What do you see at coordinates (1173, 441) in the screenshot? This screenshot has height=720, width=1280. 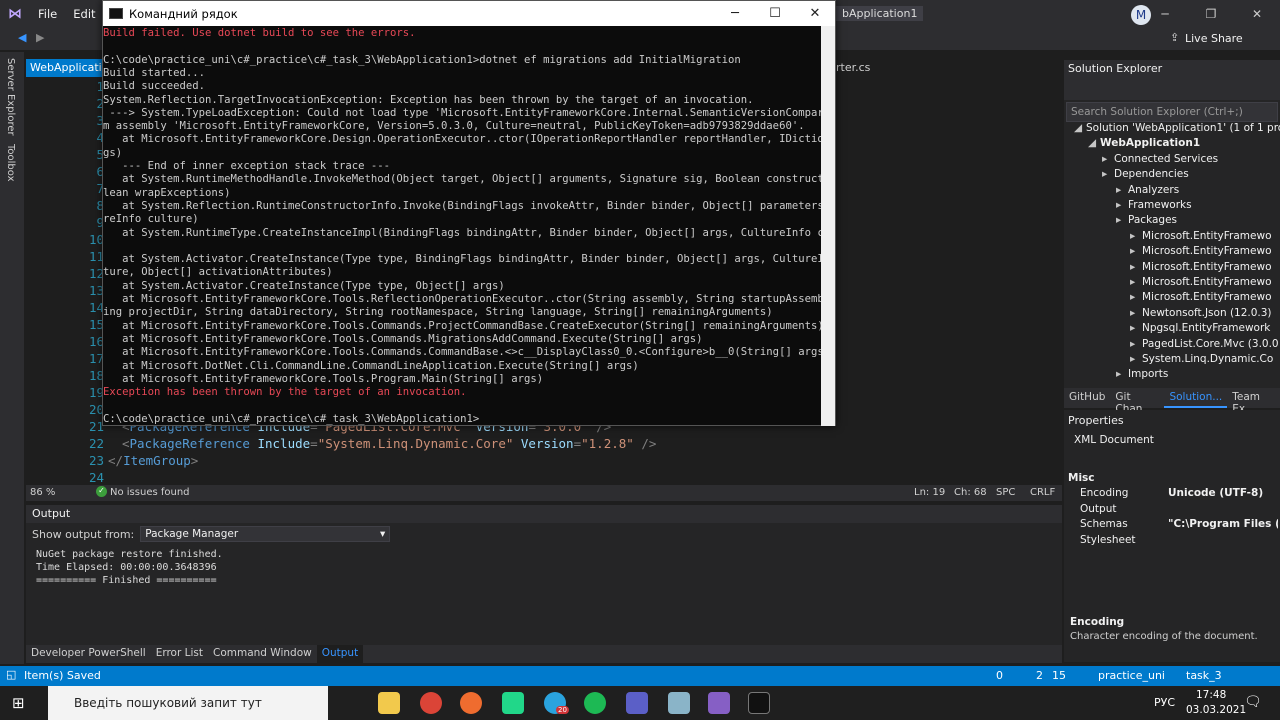 I see `properties-object: XML Document` at bounding box center [1173, 441].